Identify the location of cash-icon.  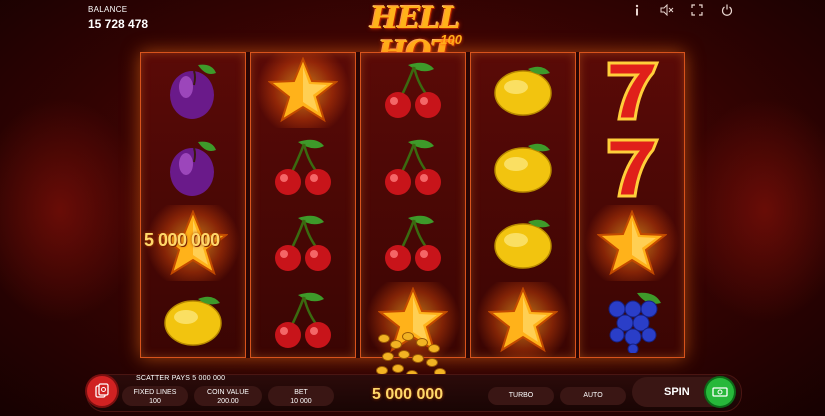
(720, 392).